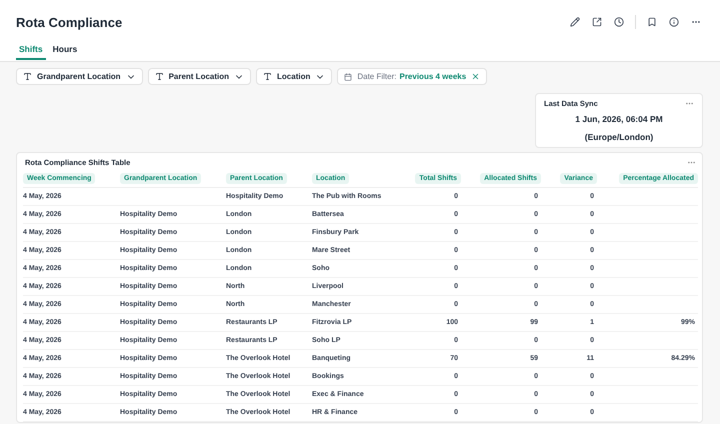 The width and height of the screenshot is (720, 424). I want to click on filter-dropdown: Parent Location, so click(200, 76).